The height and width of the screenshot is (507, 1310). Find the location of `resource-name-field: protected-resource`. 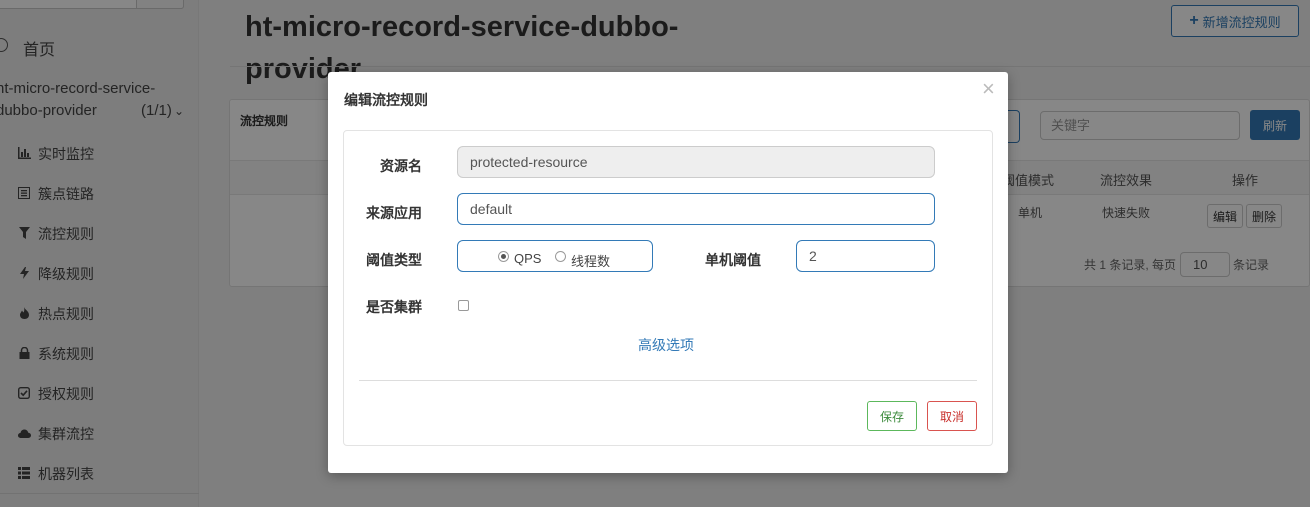

resource-name-field: protected-resource is located at coordinates (696, 162).